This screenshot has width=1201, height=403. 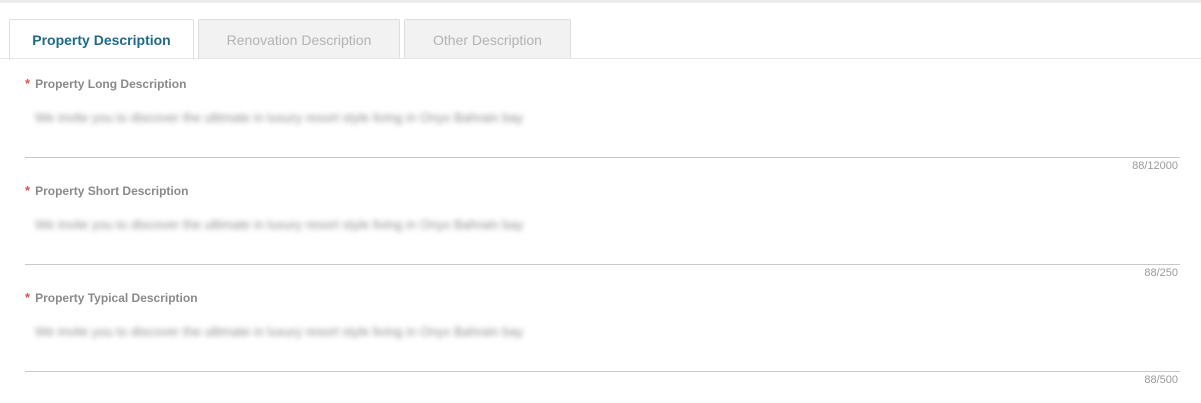 What do you see at coordinates (299, 39) in the screenshot?
I see `tab-renovation-description: Renovation Description` at bounding box center [299, 39].